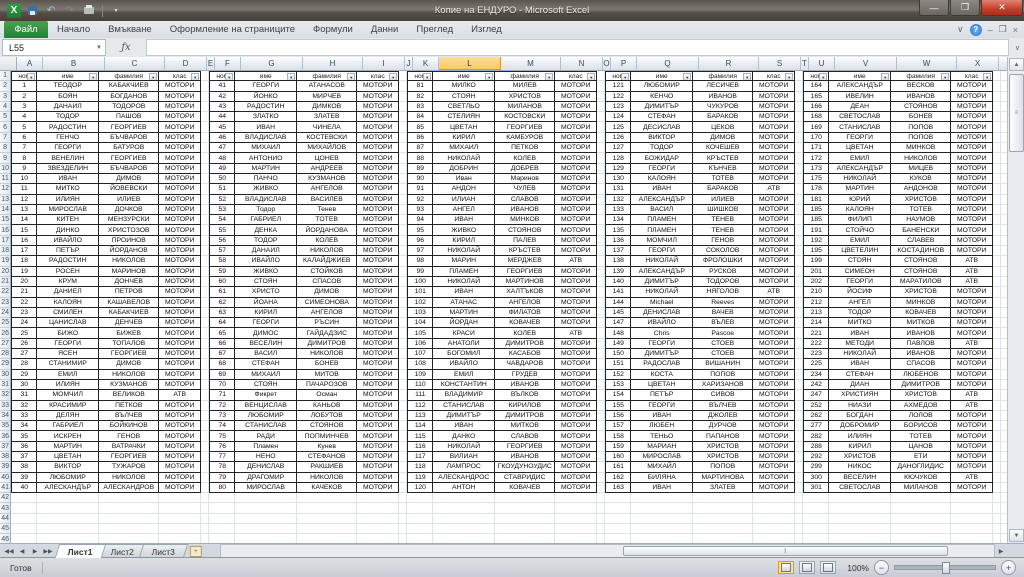  Describe the element at coordinates (774, 76) in the screenshot. I see `header-cell-клас: клас ▼` at that location.